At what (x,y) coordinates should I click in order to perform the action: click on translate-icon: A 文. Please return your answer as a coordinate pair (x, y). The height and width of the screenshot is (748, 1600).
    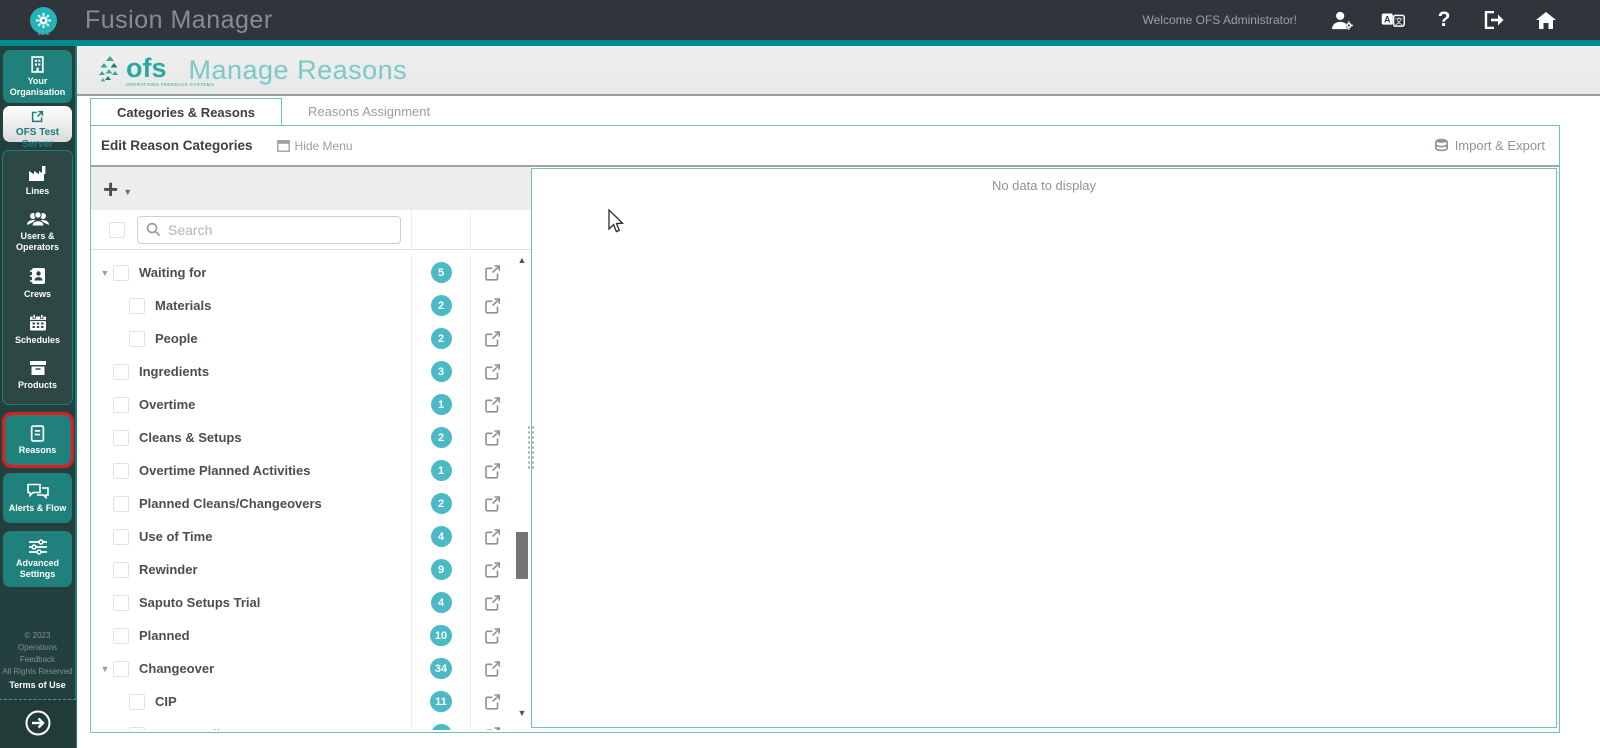
    Looking at the image, I should click on (1393, 20).